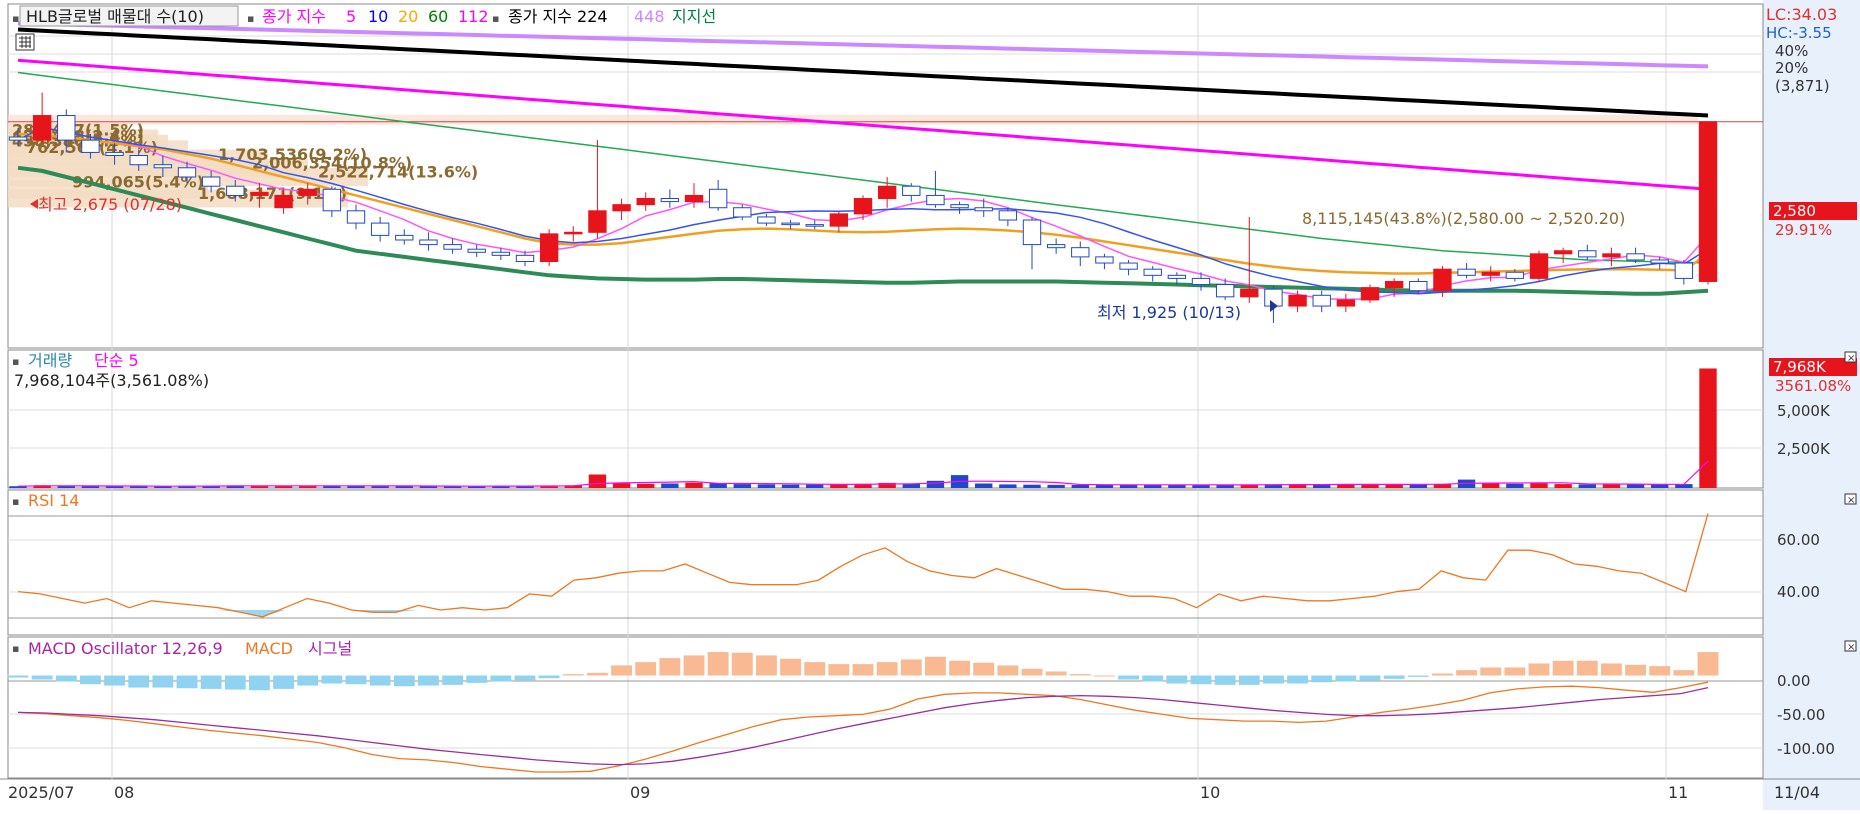  Describe the element at coordinates (25, 42) in the screenshot. I see `grid-toggle-glyph` at that location.